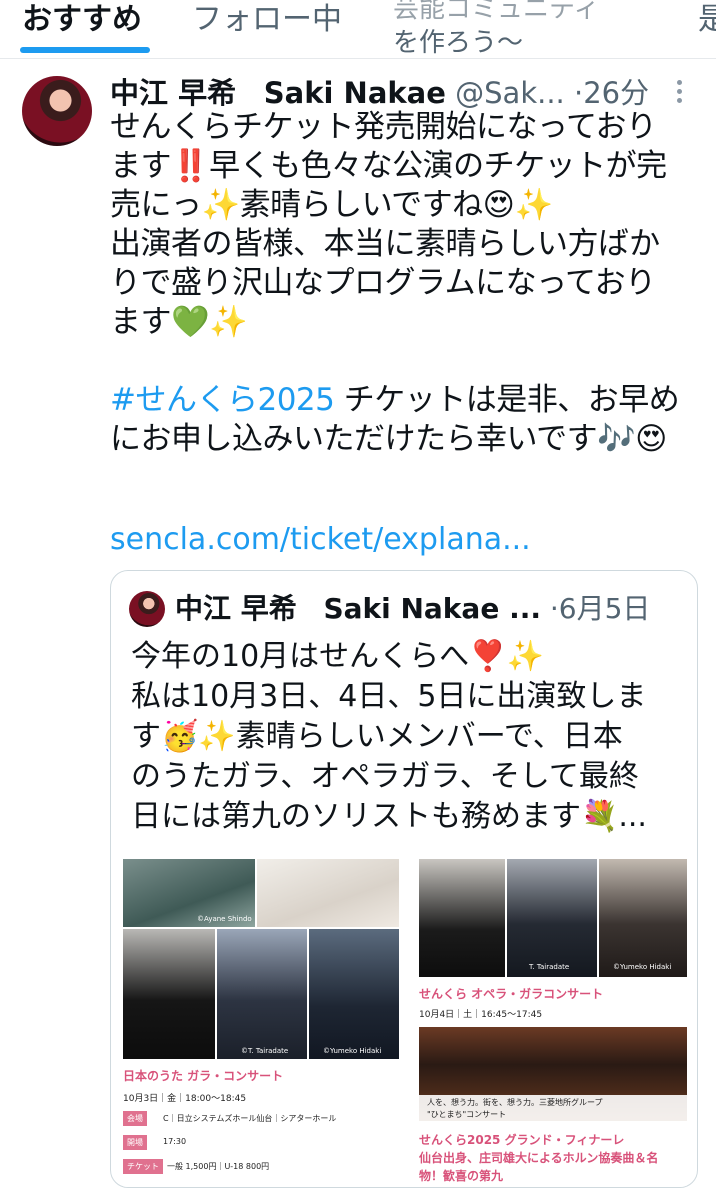  What do you see at coordinates (179, 322) in the screenshot?
I see `post-line: ます💚✨` at bounding box center [179, 322].